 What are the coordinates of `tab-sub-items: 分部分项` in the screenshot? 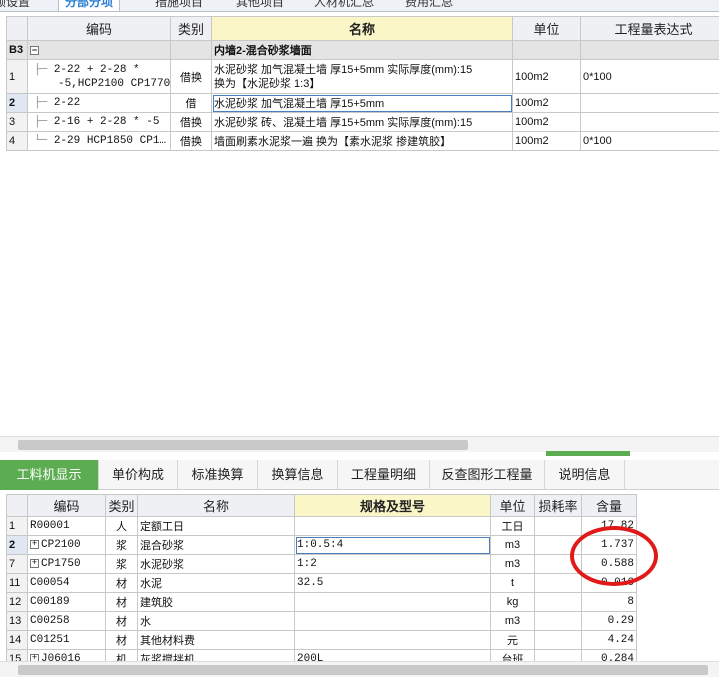 It's located at (89, 5).